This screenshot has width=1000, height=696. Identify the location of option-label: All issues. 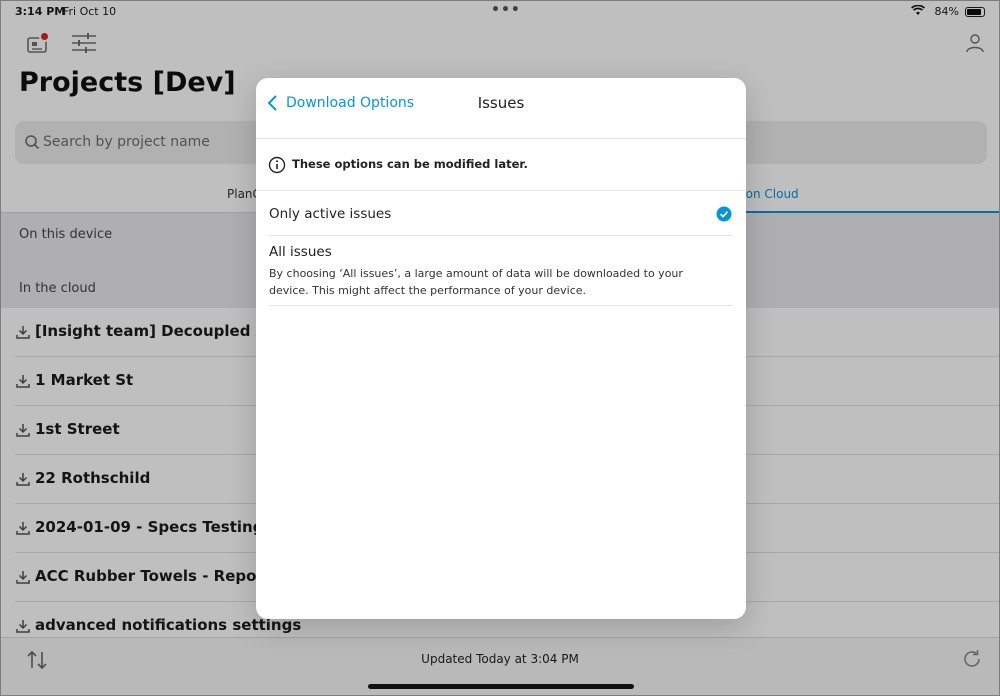
(300, 252).